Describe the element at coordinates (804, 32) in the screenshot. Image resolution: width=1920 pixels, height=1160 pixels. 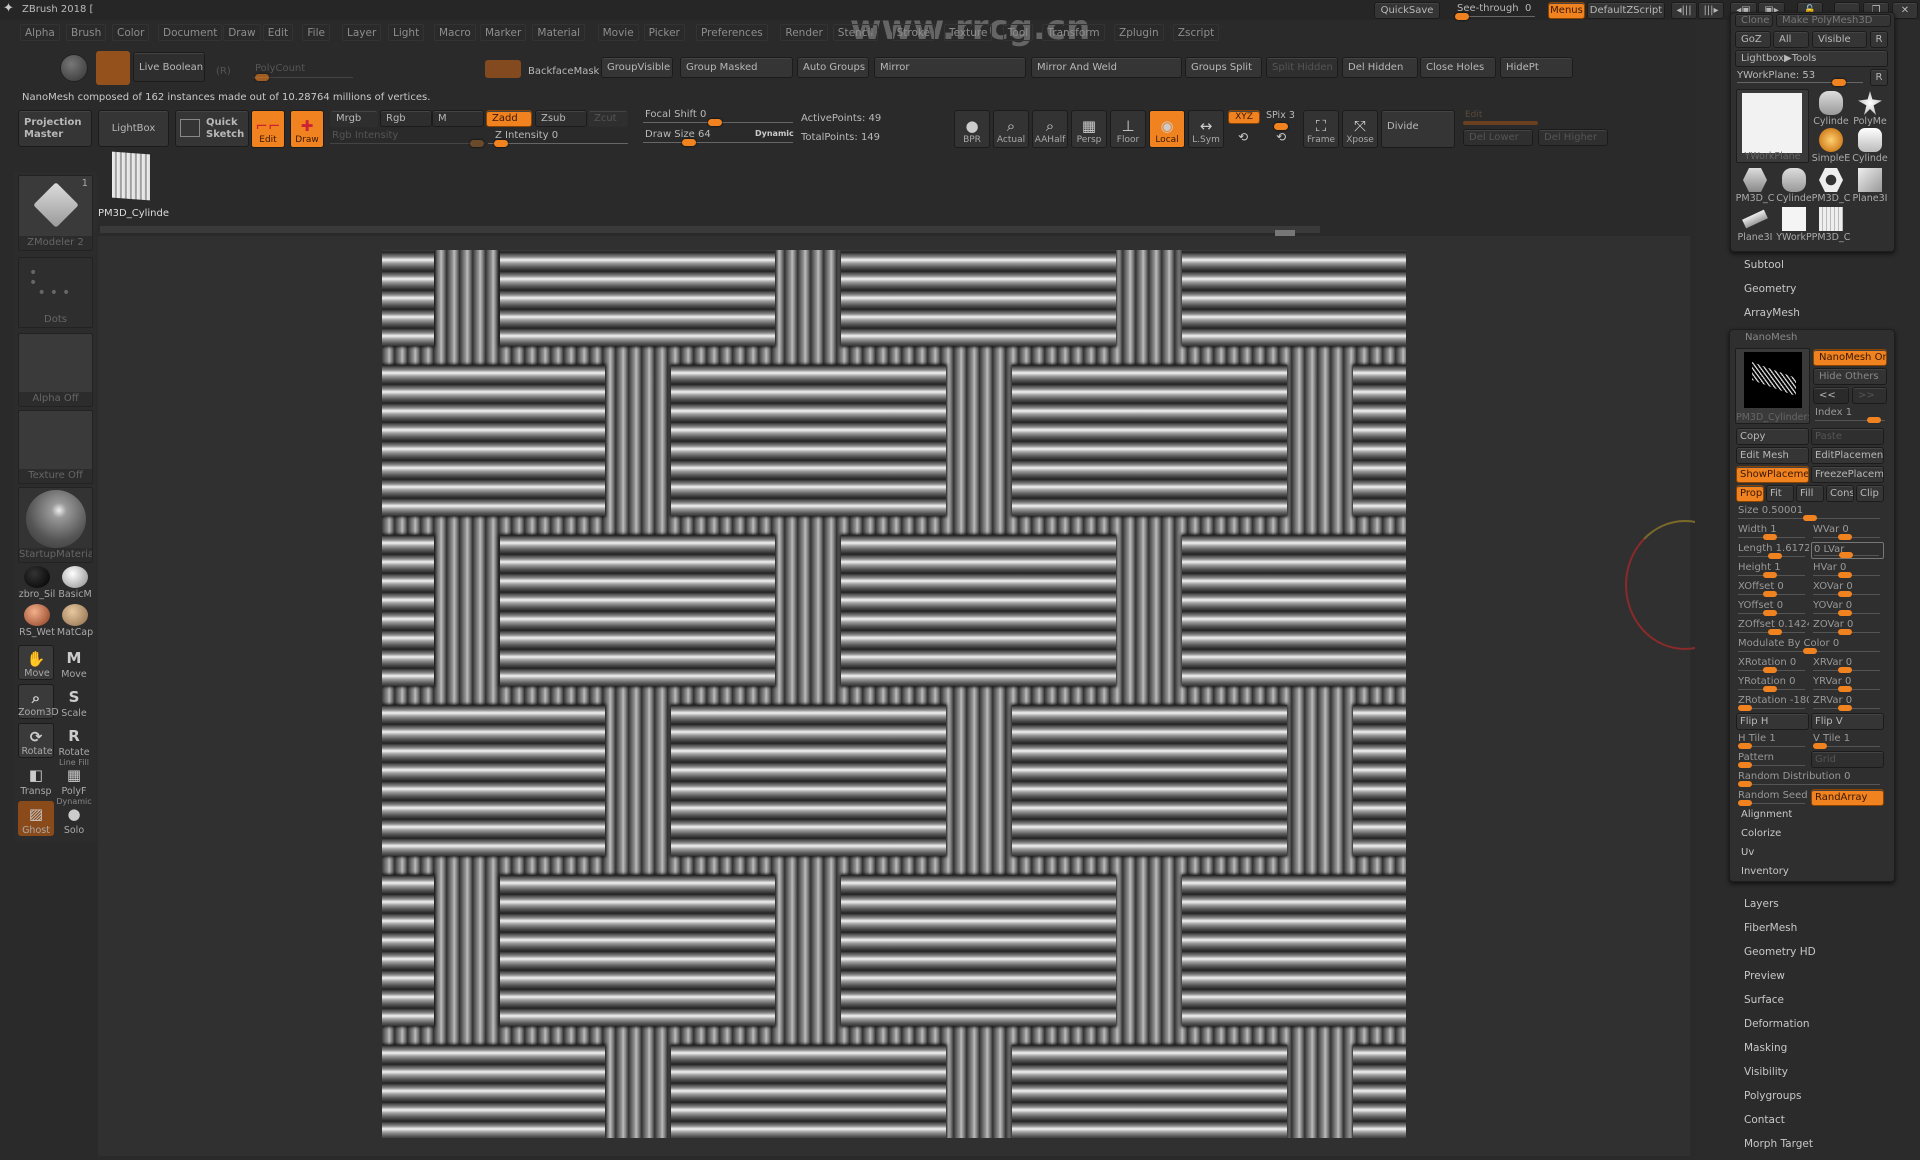
I see `menu-render: Render` at that location.